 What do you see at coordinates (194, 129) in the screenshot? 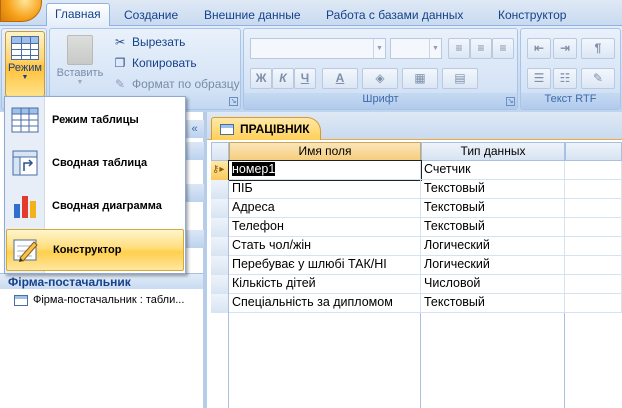
I see `collapse-pane-button: «` at bounding box center [194, 129].